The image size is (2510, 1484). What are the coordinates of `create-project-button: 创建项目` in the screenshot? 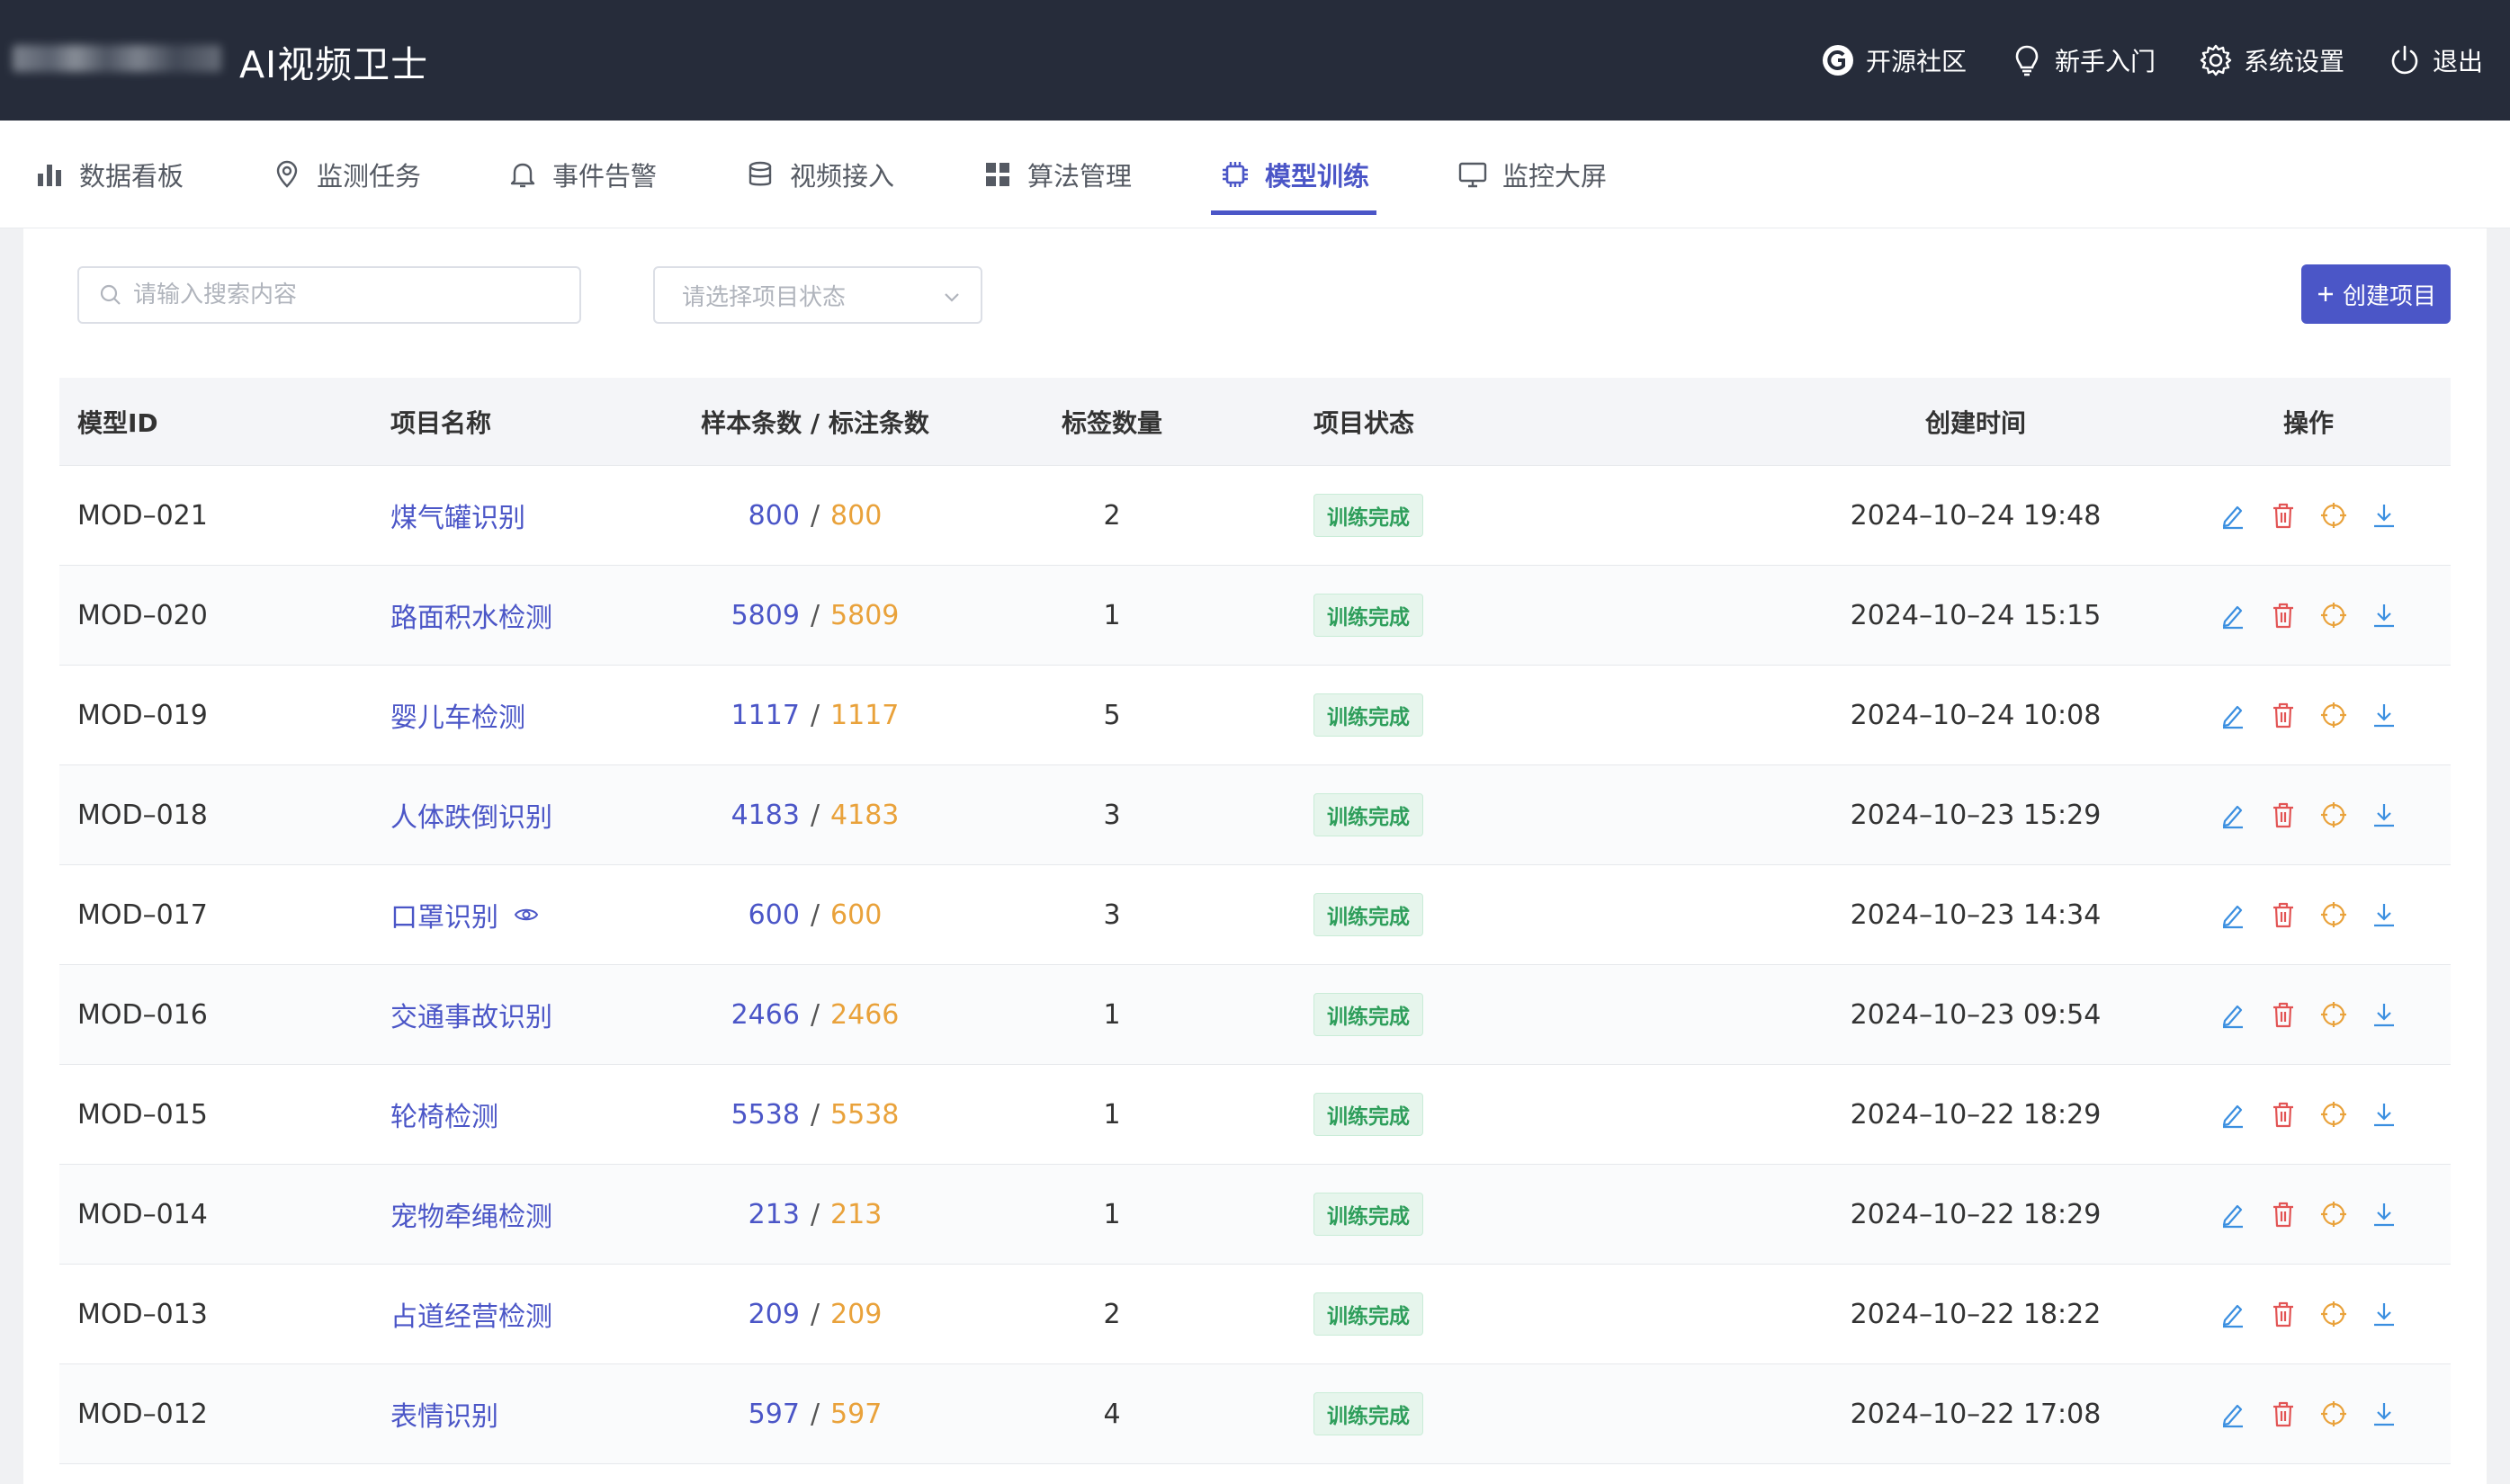 It's located at (2376, 294).